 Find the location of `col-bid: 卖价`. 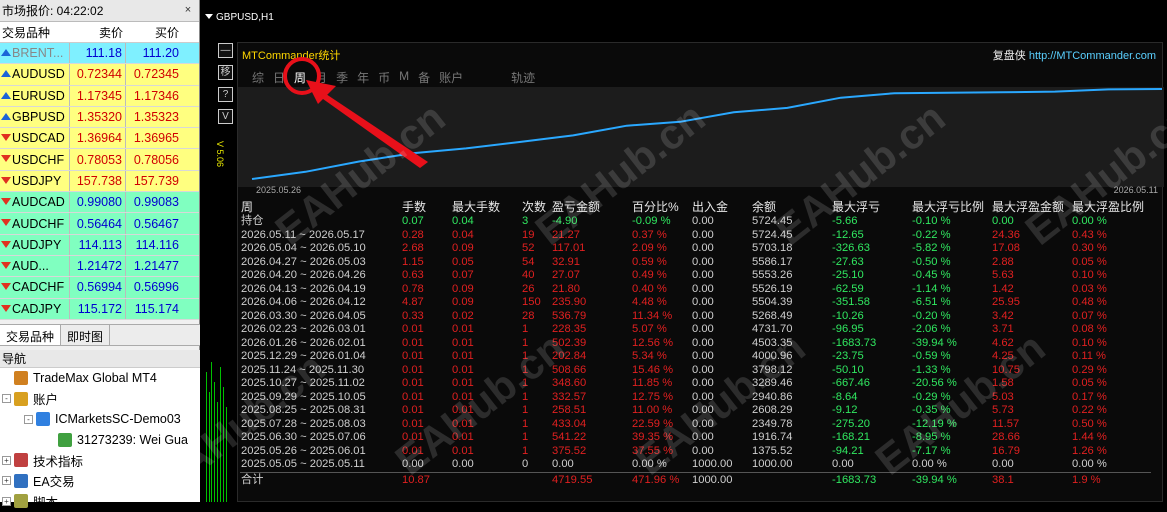

col-bid: 卖价 is located at coordinates (98, 32).